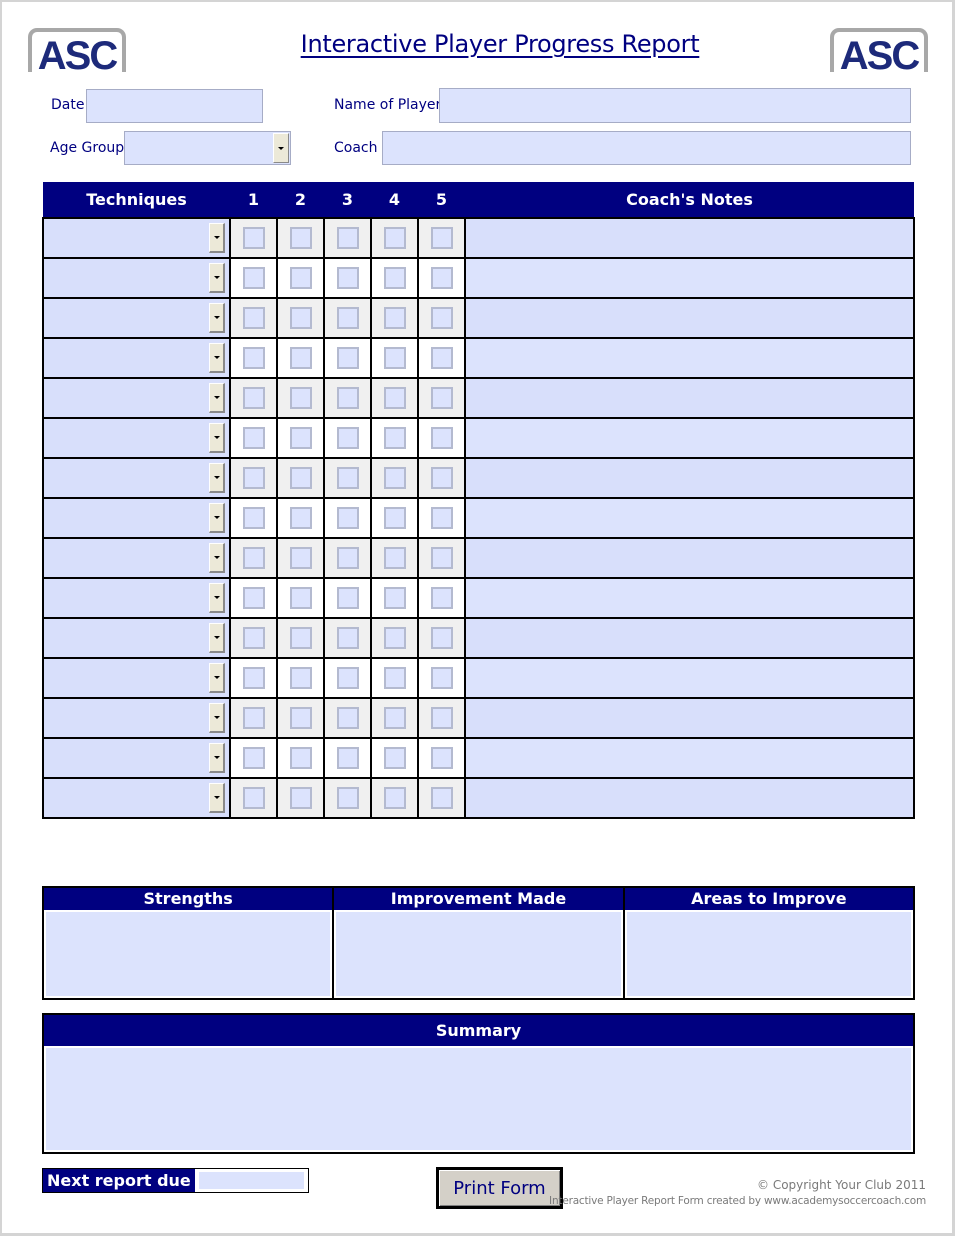  Describe the element at coordinates (207, 148) in the screenshot. I see `age-group-select` at that location.